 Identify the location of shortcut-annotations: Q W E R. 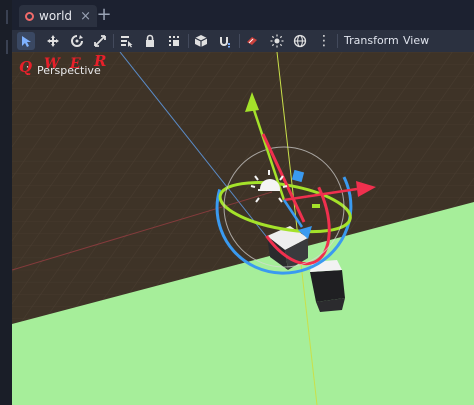
(62, 64).